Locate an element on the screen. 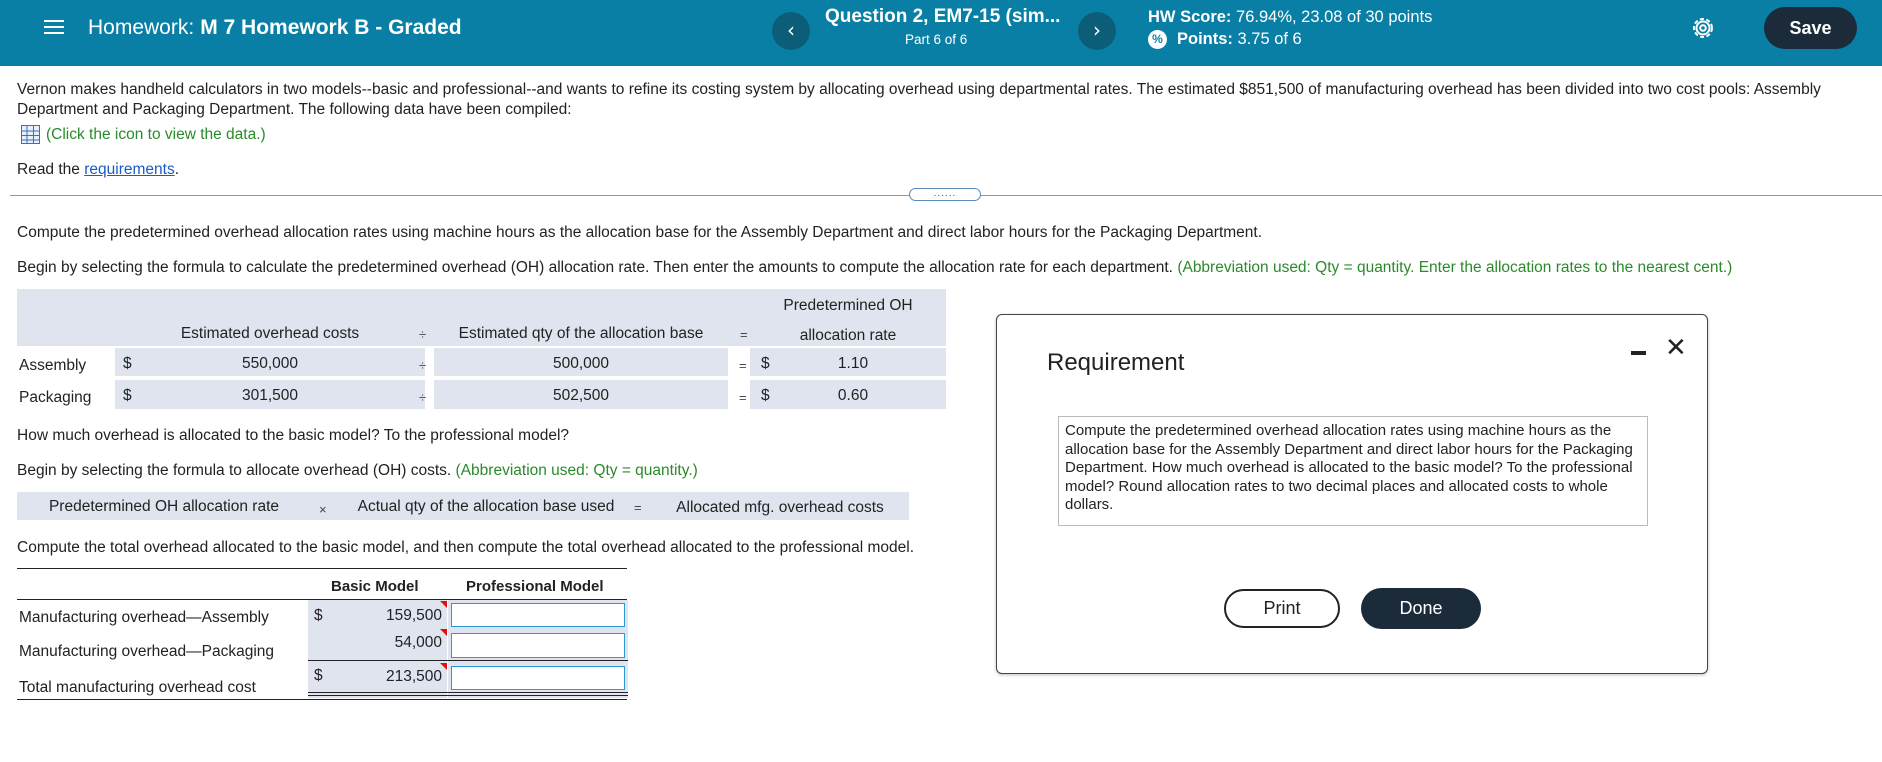 The width and height of the screenshot is (1882, 762). question-part: Part 6 of 6 is located at coordinates (936, 39).